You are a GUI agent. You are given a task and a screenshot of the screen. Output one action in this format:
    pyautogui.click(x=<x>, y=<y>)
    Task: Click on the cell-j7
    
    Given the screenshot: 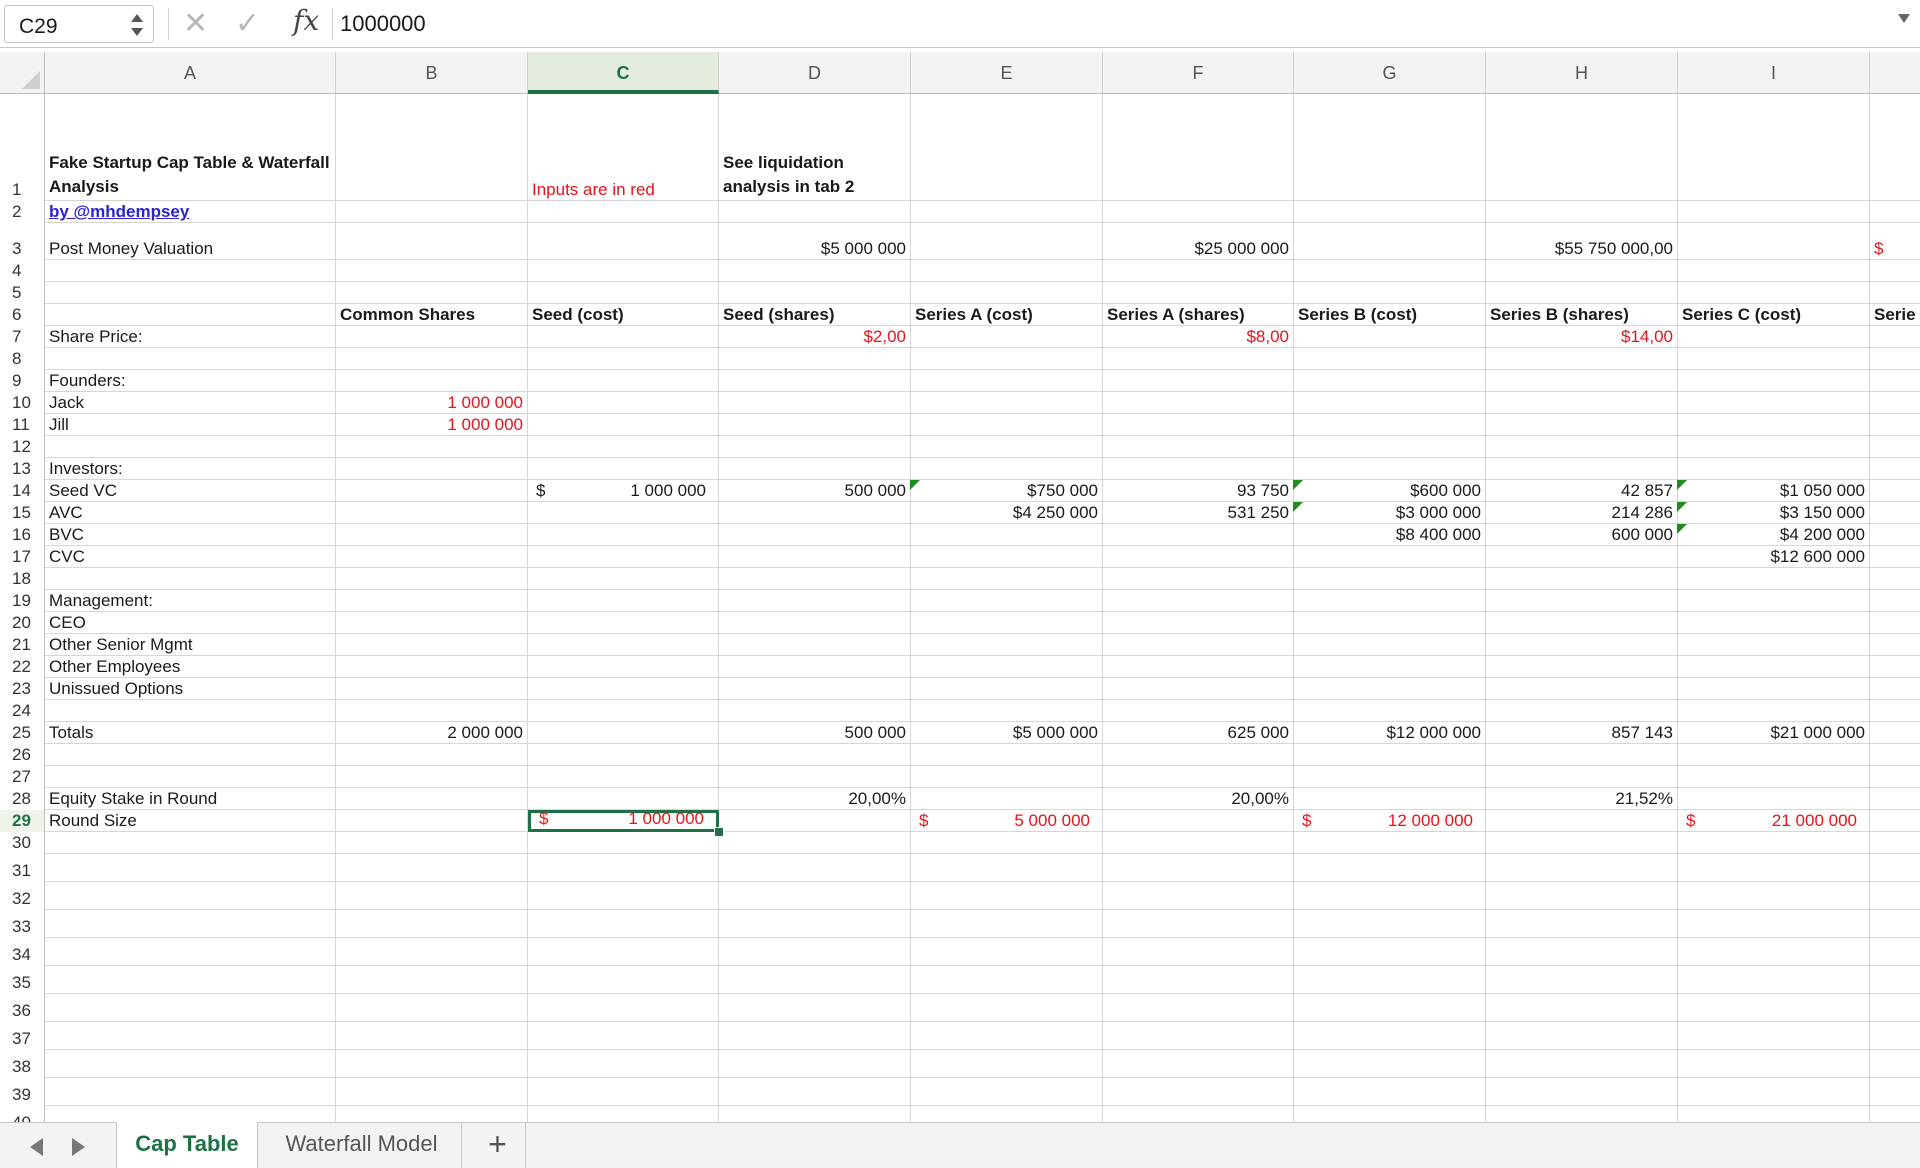 What is the action you would take?
    pyautogui.click(x=1895, y=337)
    